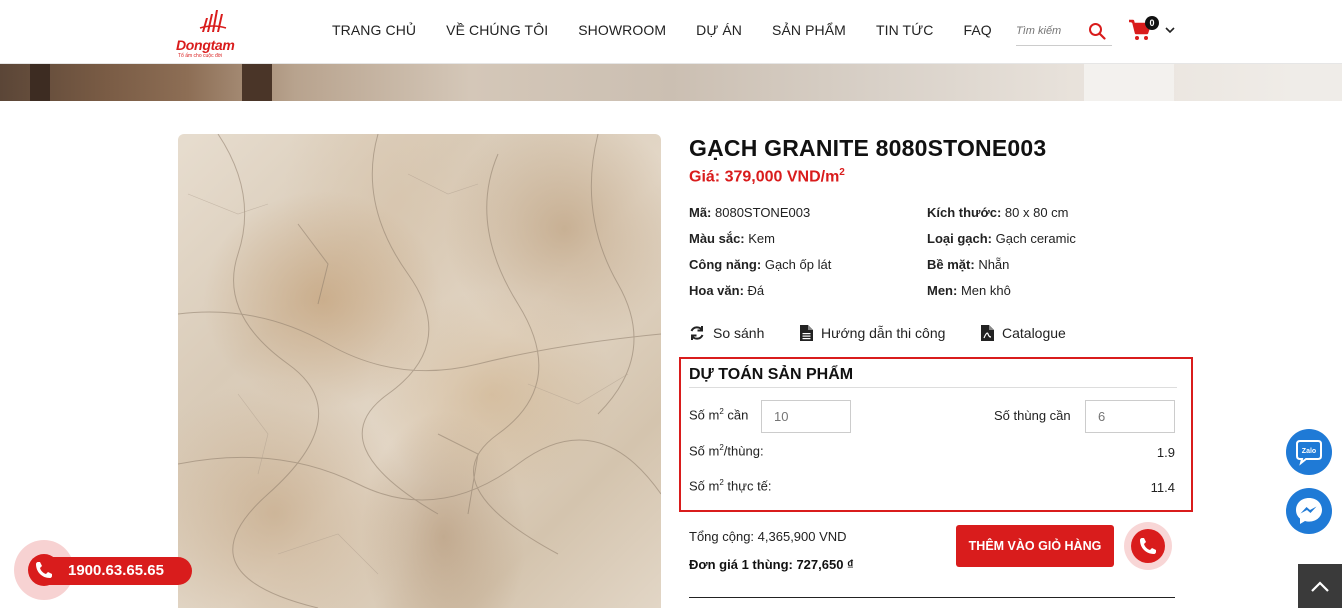 This screenshot has height=613, width=1342. Describe the element at coordinates (1165, 452) in the screenshot. I see `m2-per-box-value: 1.9` at that location.